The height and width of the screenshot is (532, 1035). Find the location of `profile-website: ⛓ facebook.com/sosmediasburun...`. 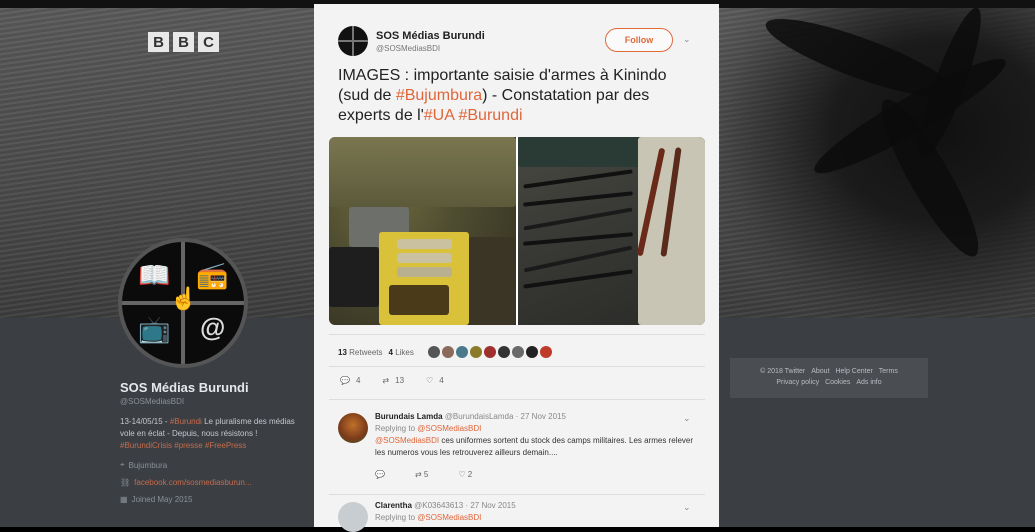

profile-website: ⛓ facebook.com/sosmediasburun... is located at coordinates (215, 482).